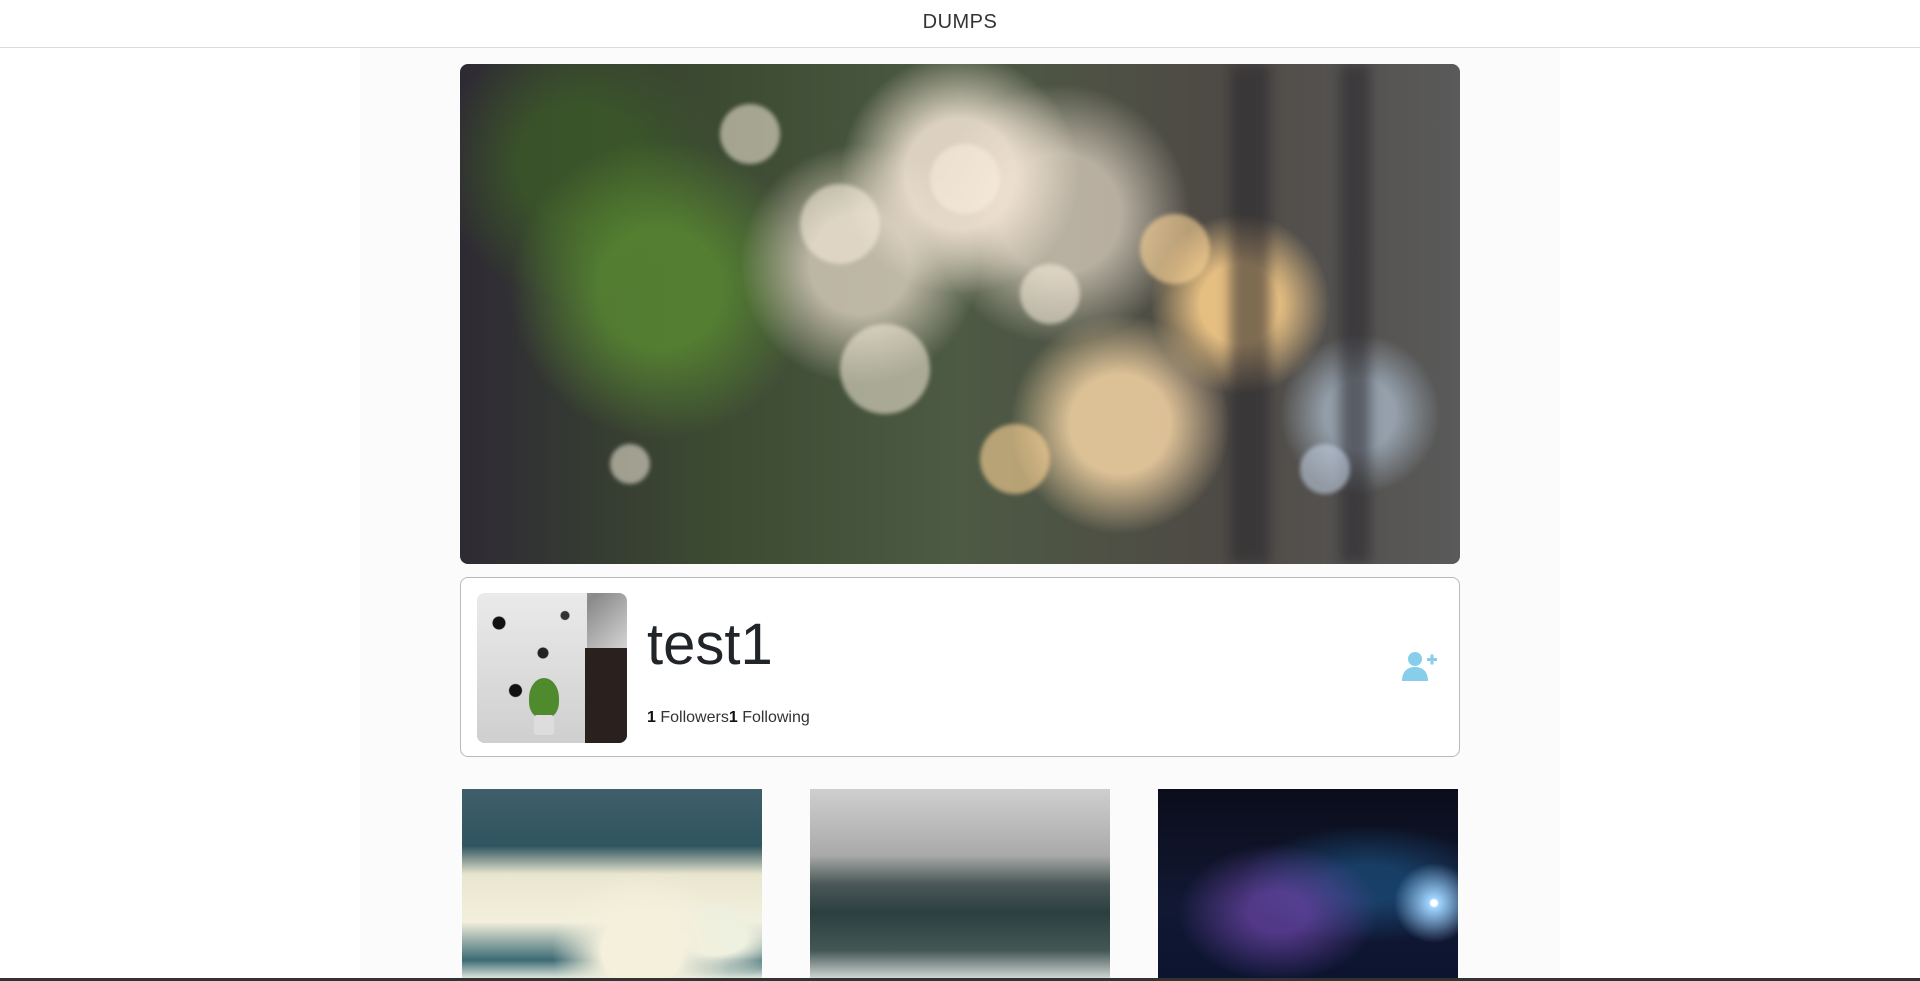 This screenshot has height=981, width=1920. I want to click on brand-logo: DUMPS, so click(960, 22).